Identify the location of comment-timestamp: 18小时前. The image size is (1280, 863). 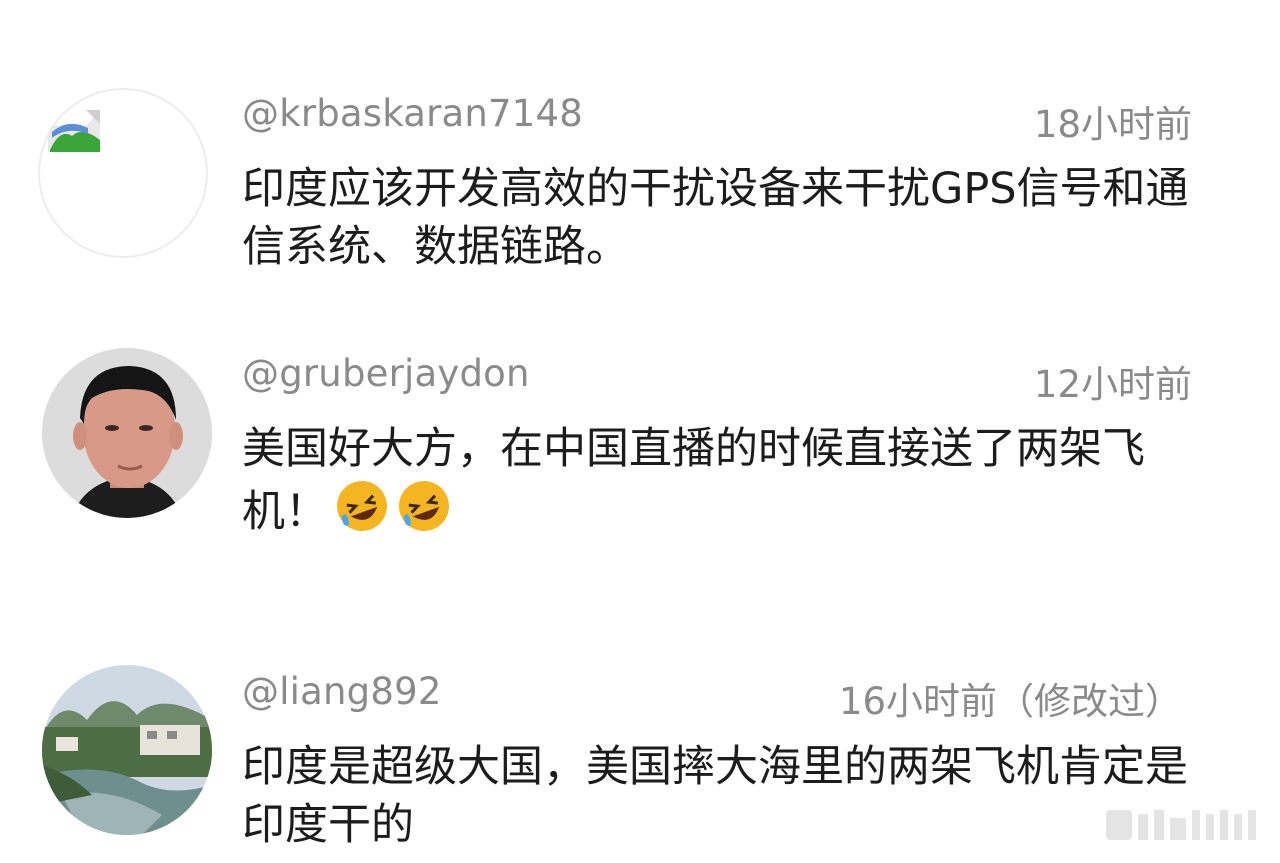
(1112, 124).